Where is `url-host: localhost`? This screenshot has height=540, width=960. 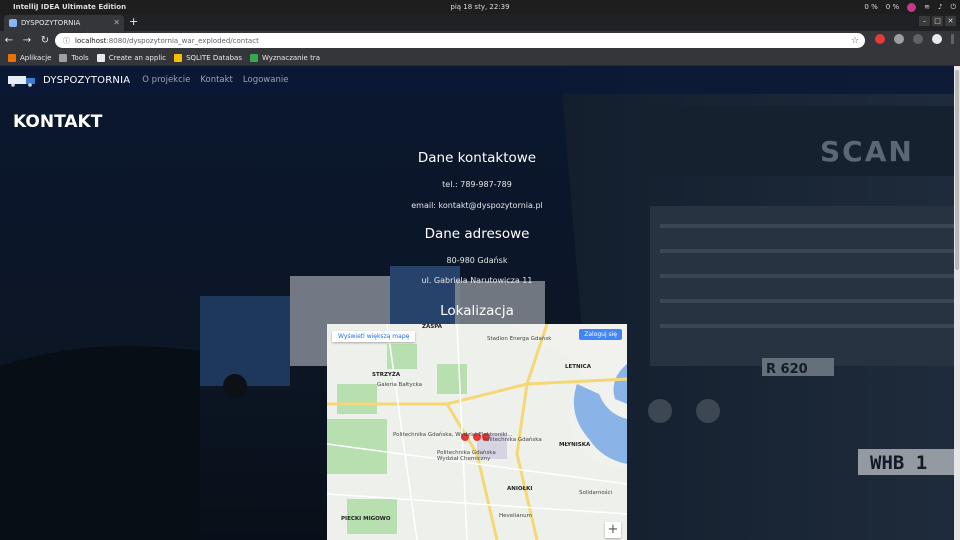
url-host: localhost is located at coordinates (91, 40).